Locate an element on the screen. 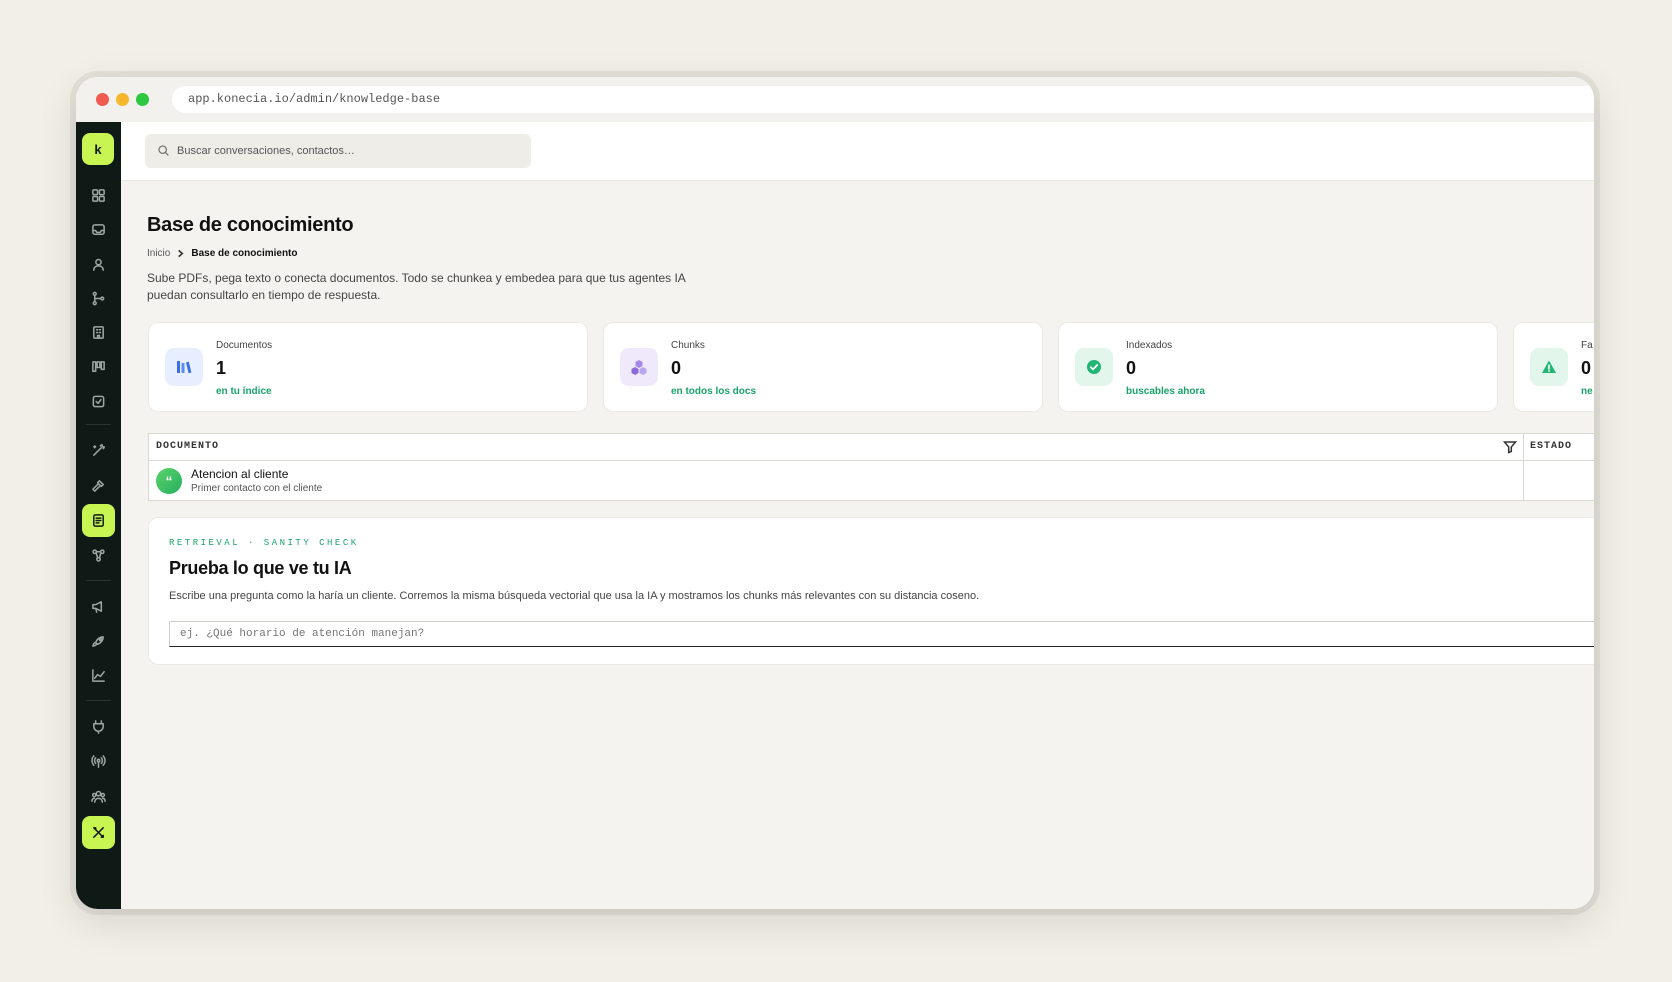 The height and width of the screenshot is (982, 1672). breadcrumb-home: Inicio is located at coordinates (158, 253).